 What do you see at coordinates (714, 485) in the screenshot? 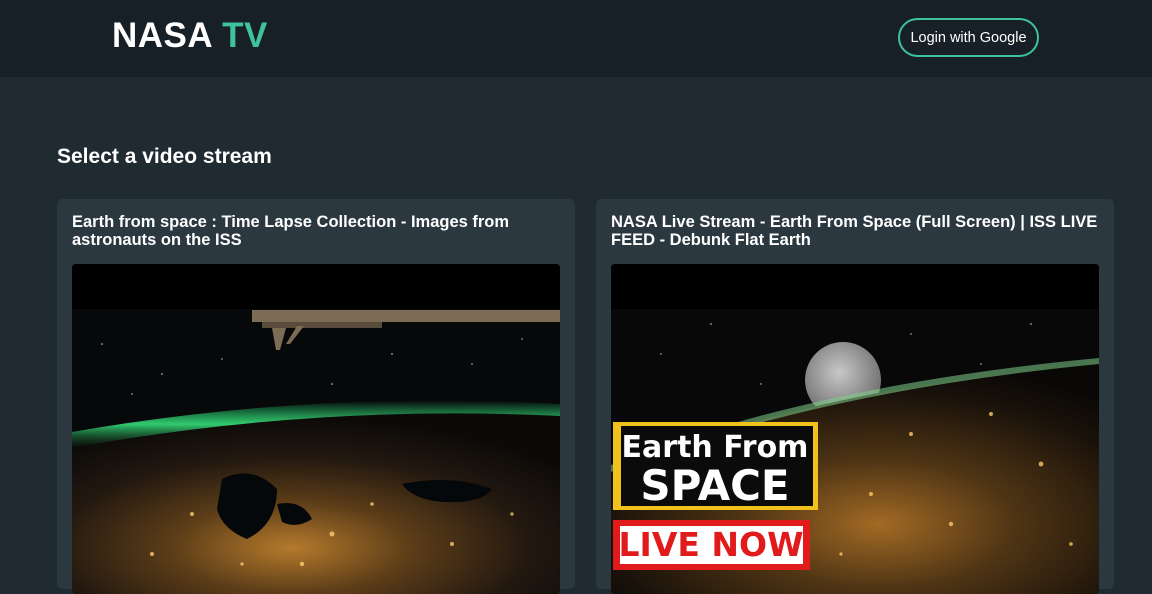
I see `svg-text: SPACE` at bounding box center [714, 485].